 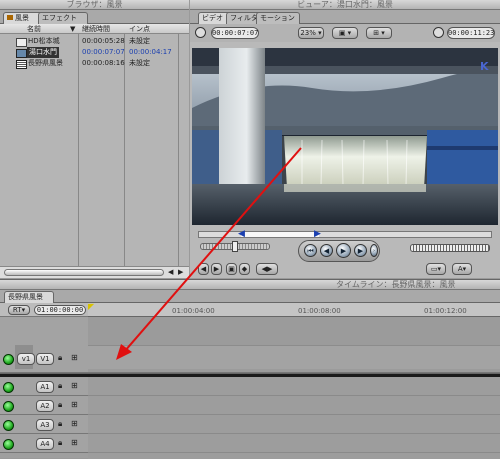 What do you see at coordinates (216, 269) in the screenshot?
I see `mark-out-button: ▶` at bounding box center [216, 269].